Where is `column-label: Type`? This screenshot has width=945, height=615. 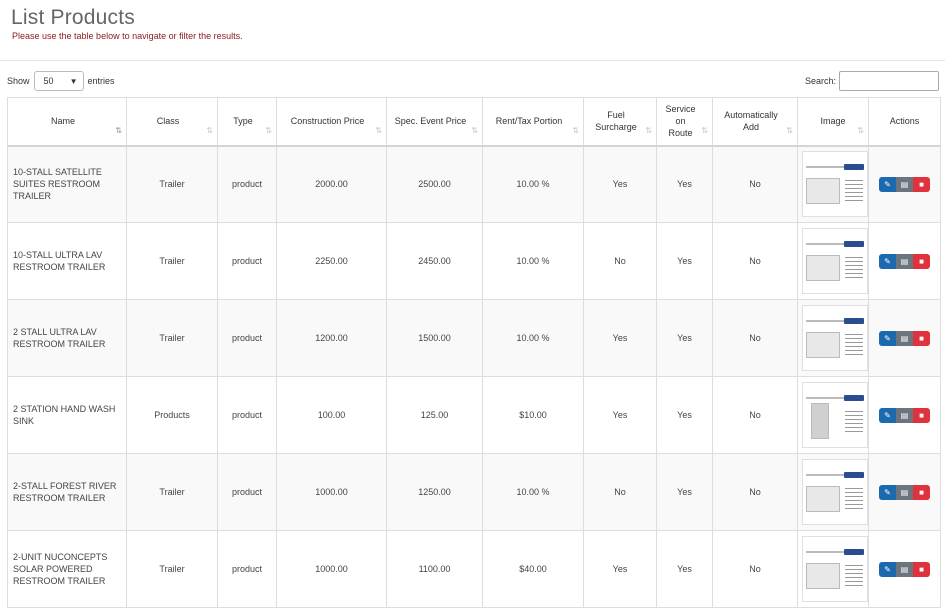 column-label: Type is located at coordinates (243, 121).